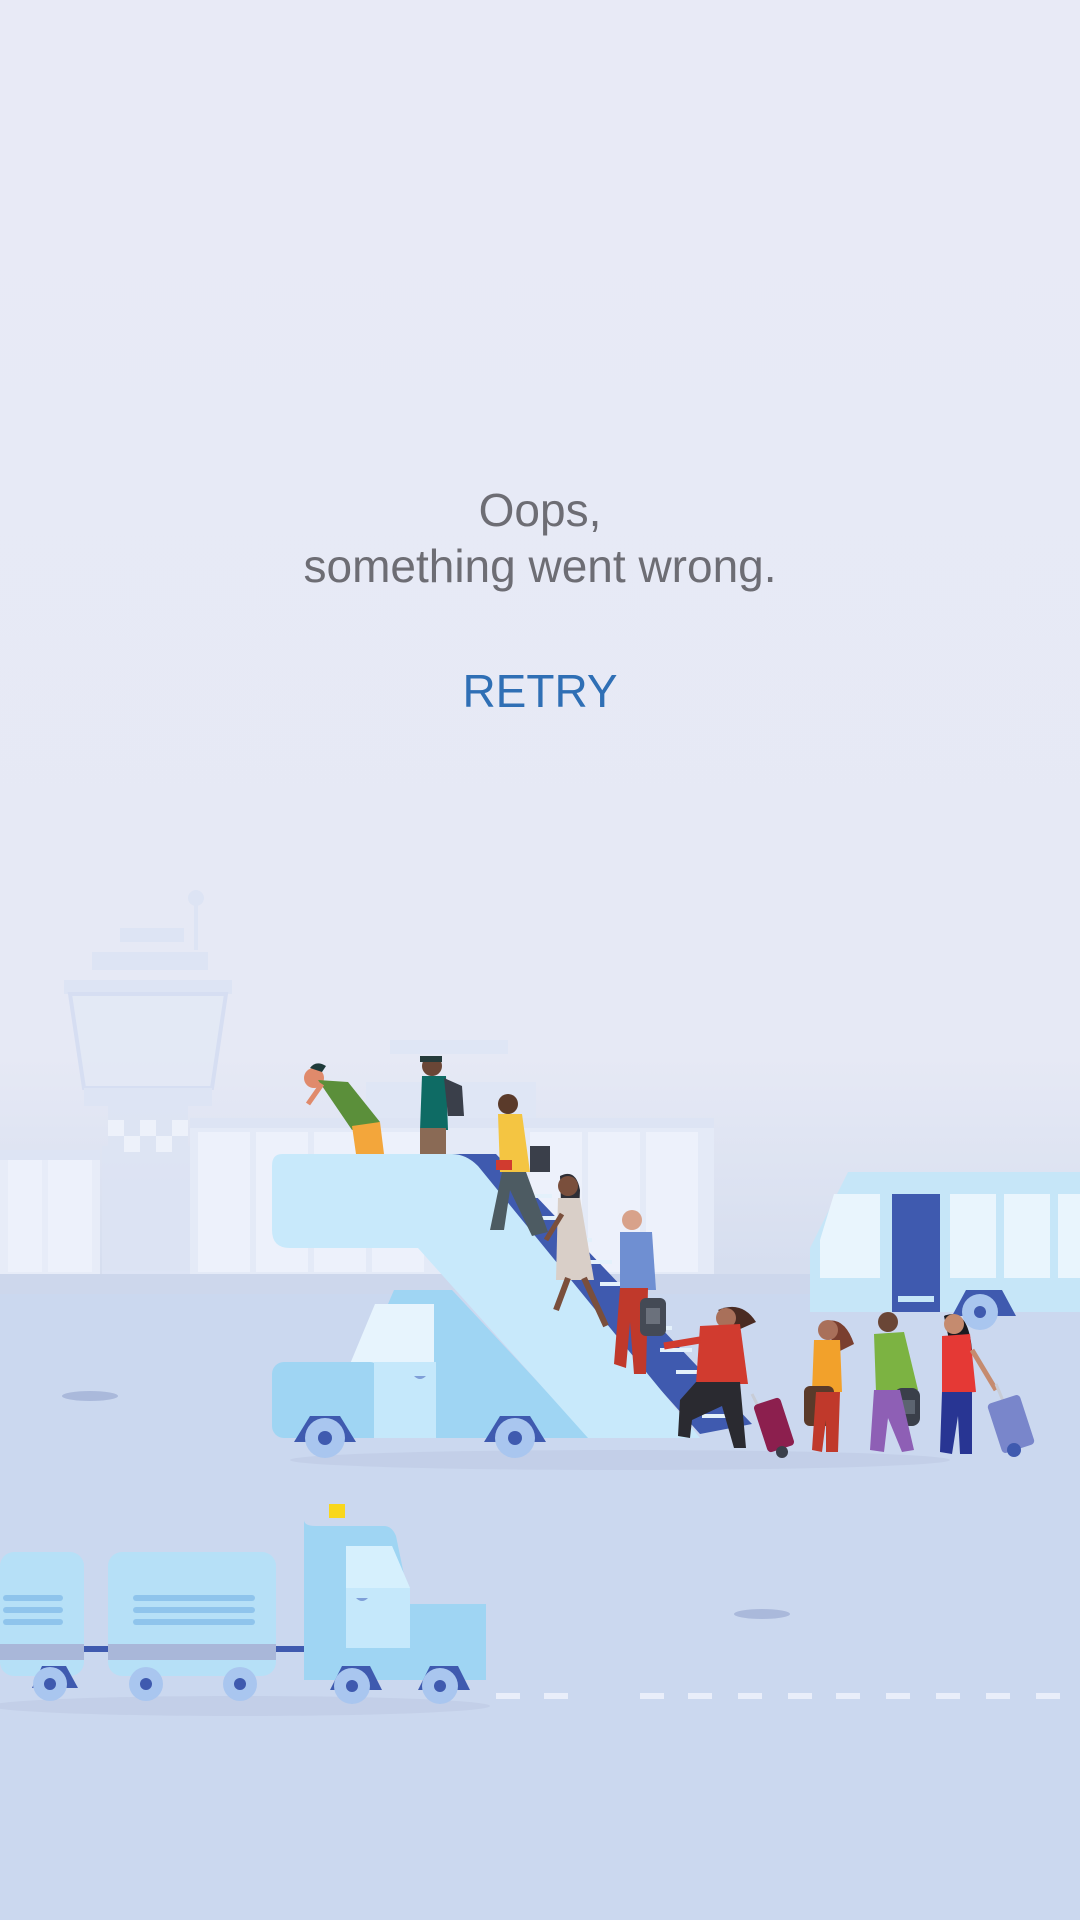 The image size is (1080, 1920). What do you see at coordinates (540, 691) in the screenshot?
I see `retry-button: RETRY` at bounding box center [540, 691].